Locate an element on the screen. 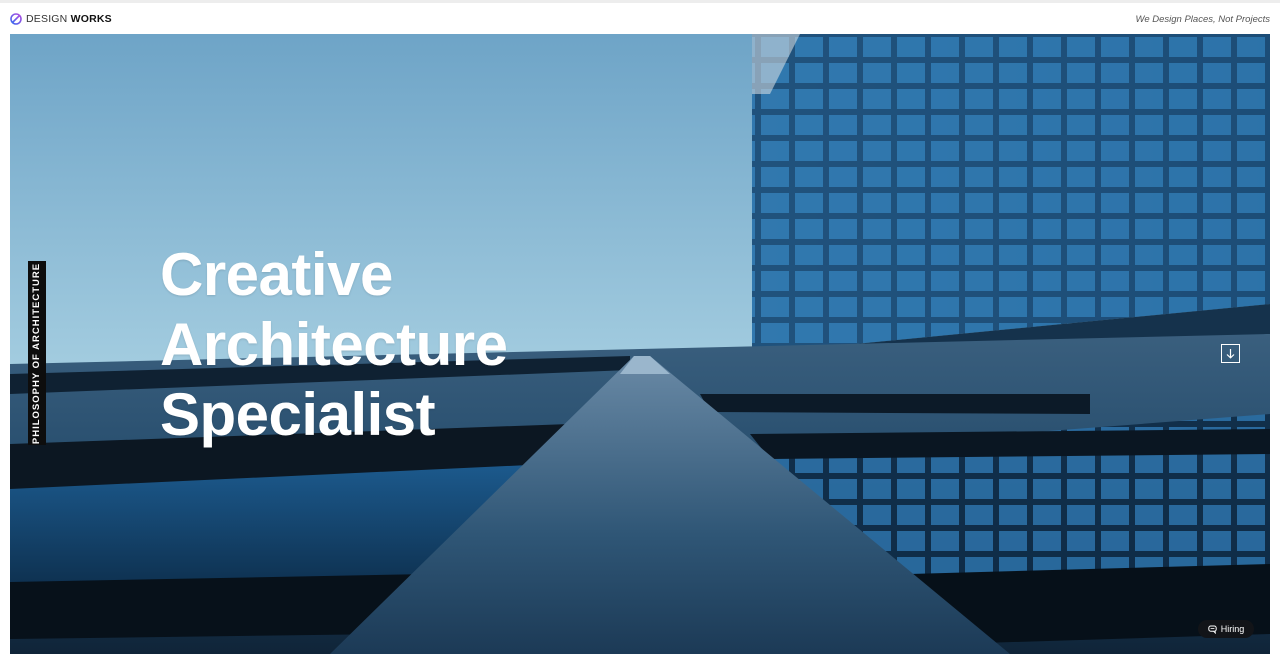 The height and width of the screenshot is (664, 1280). chat-icon is located at coordinates (1212, 629).